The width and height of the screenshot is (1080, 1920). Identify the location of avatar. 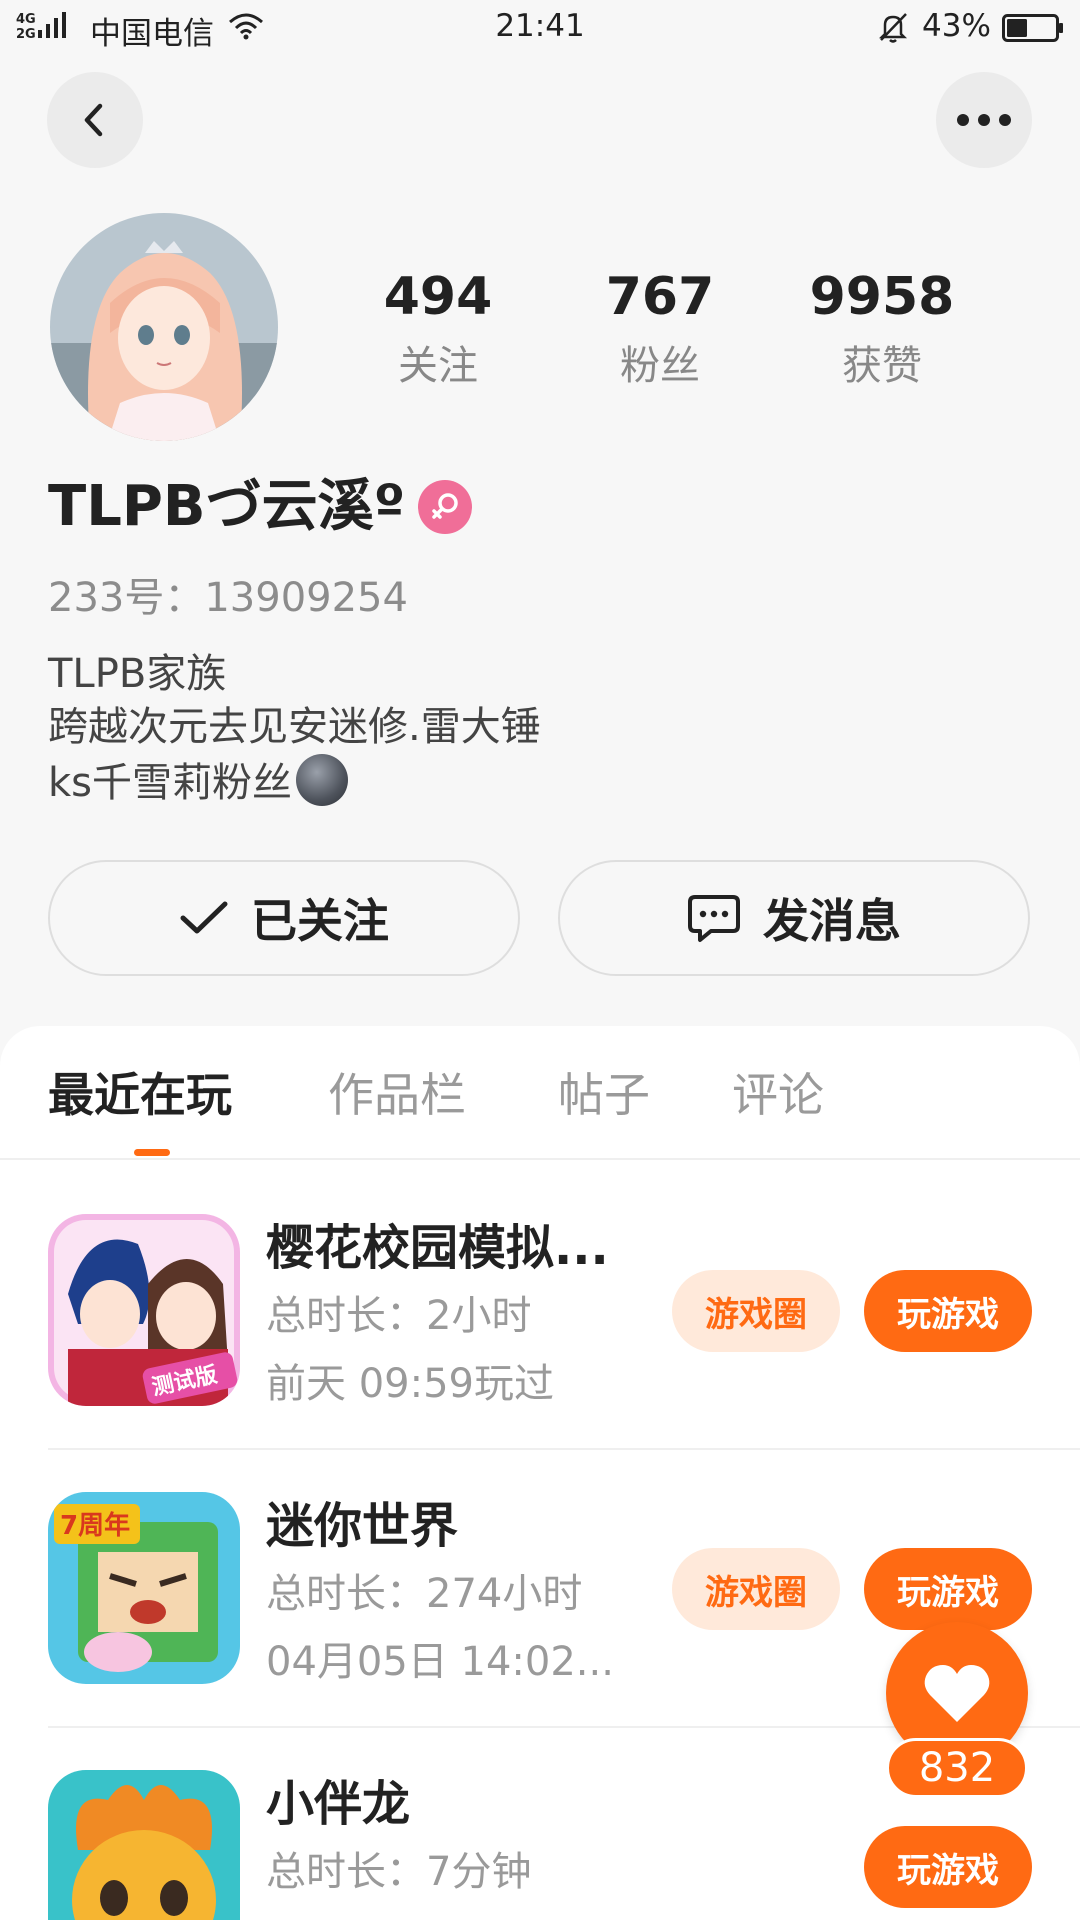
(164, 327).